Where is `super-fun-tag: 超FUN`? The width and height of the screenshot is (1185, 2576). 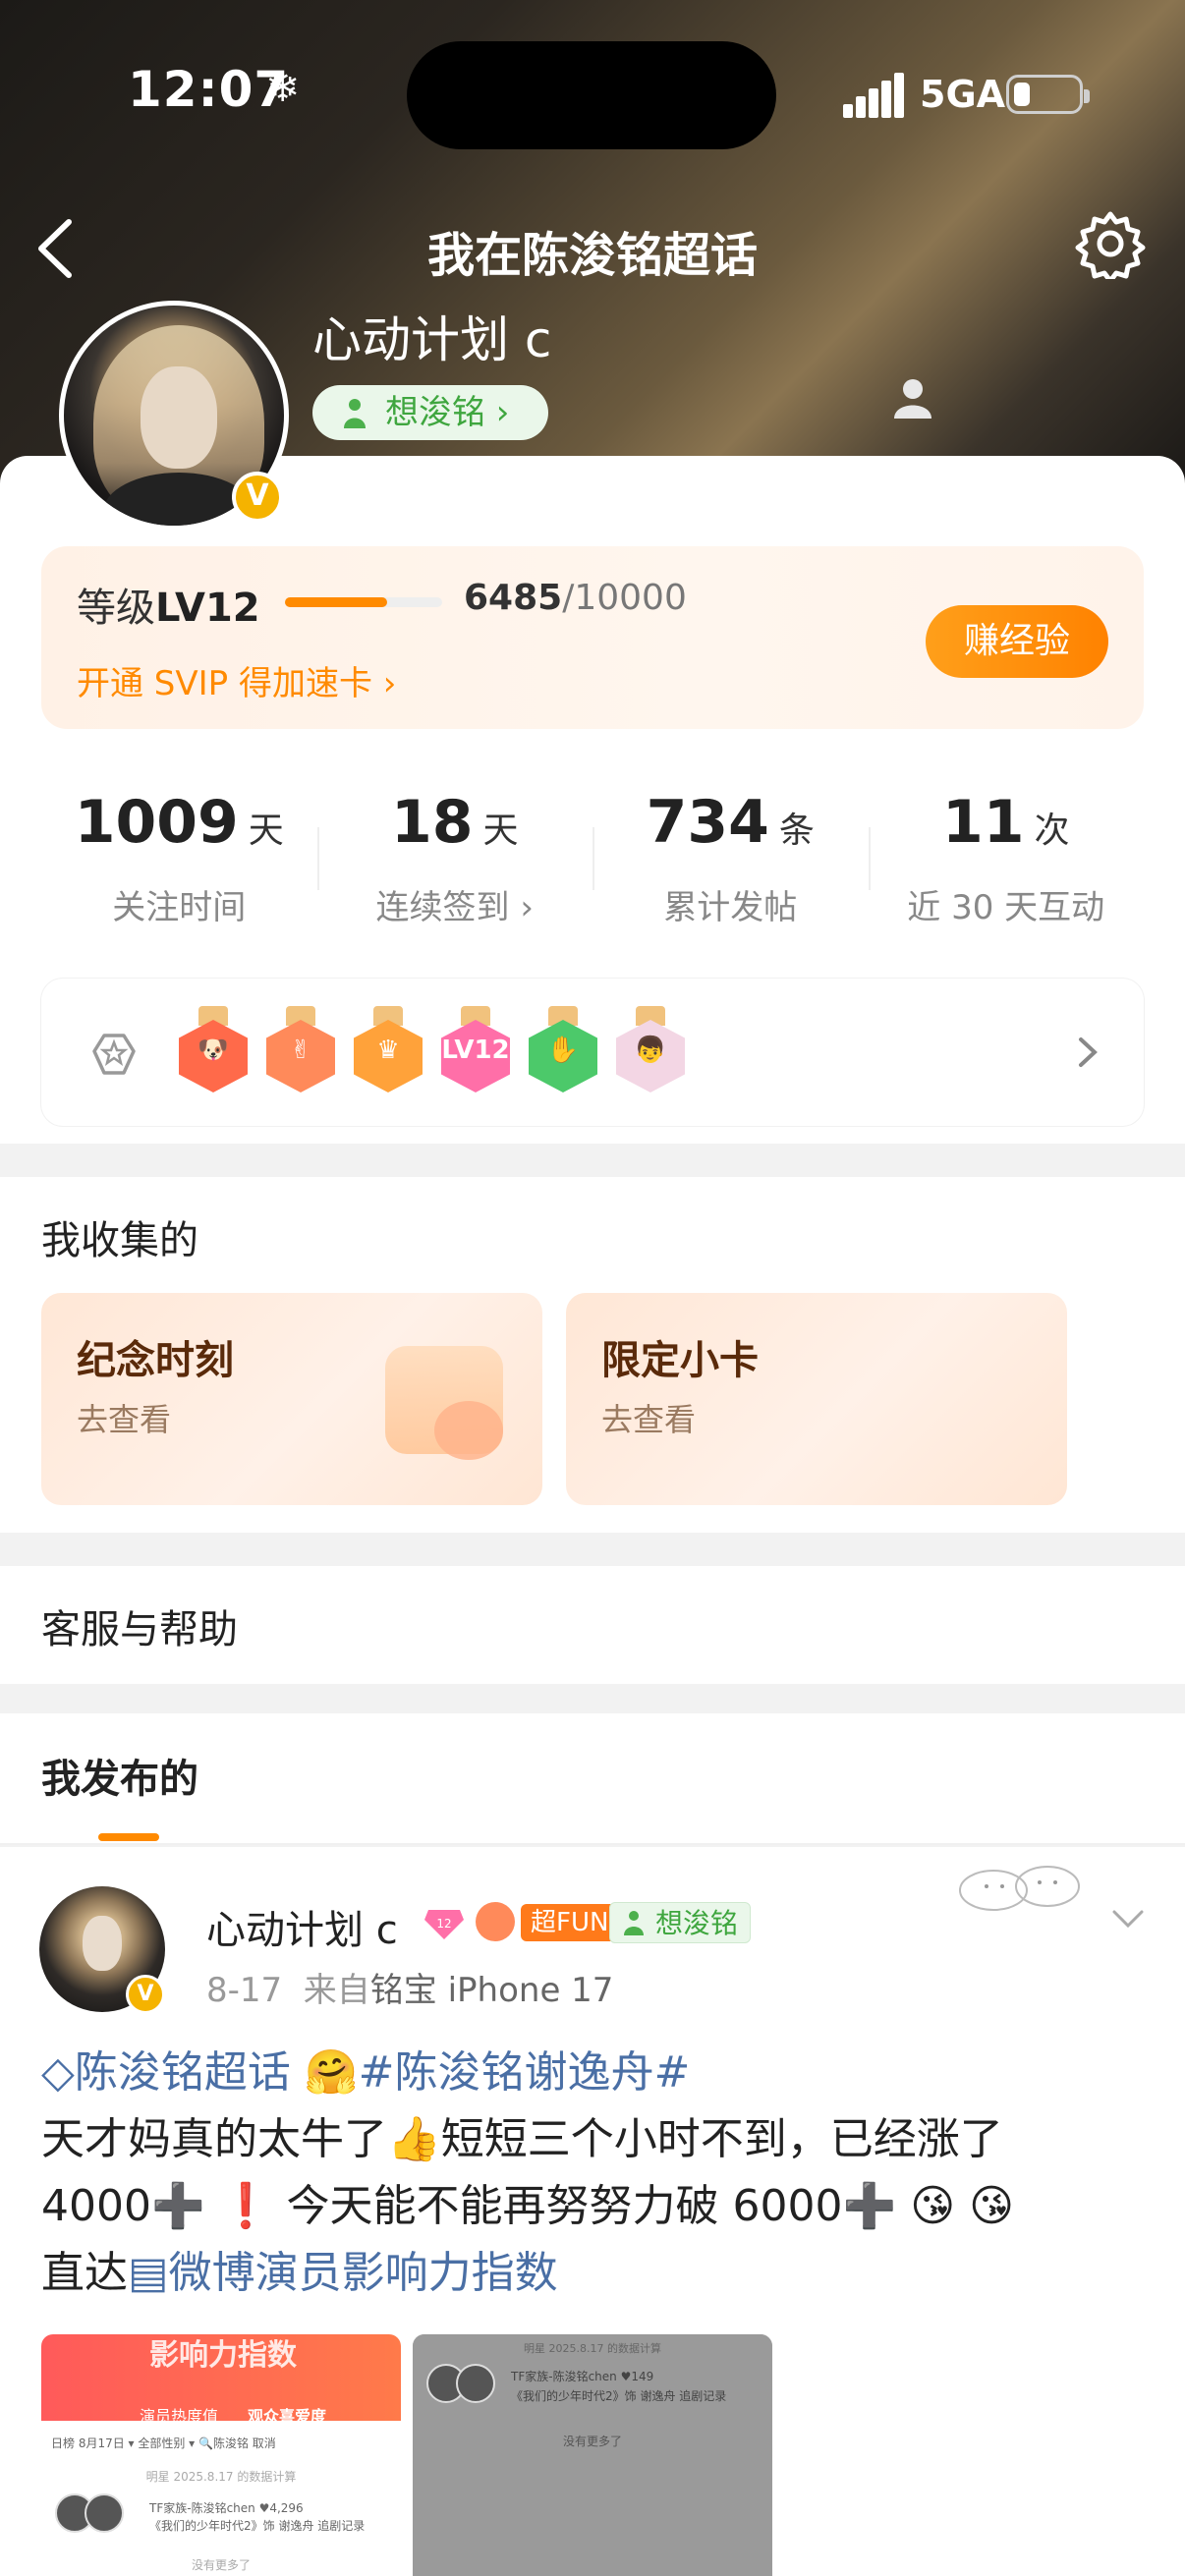 super-fun-tag: 超FUN is located at coordinates (570, 1922).